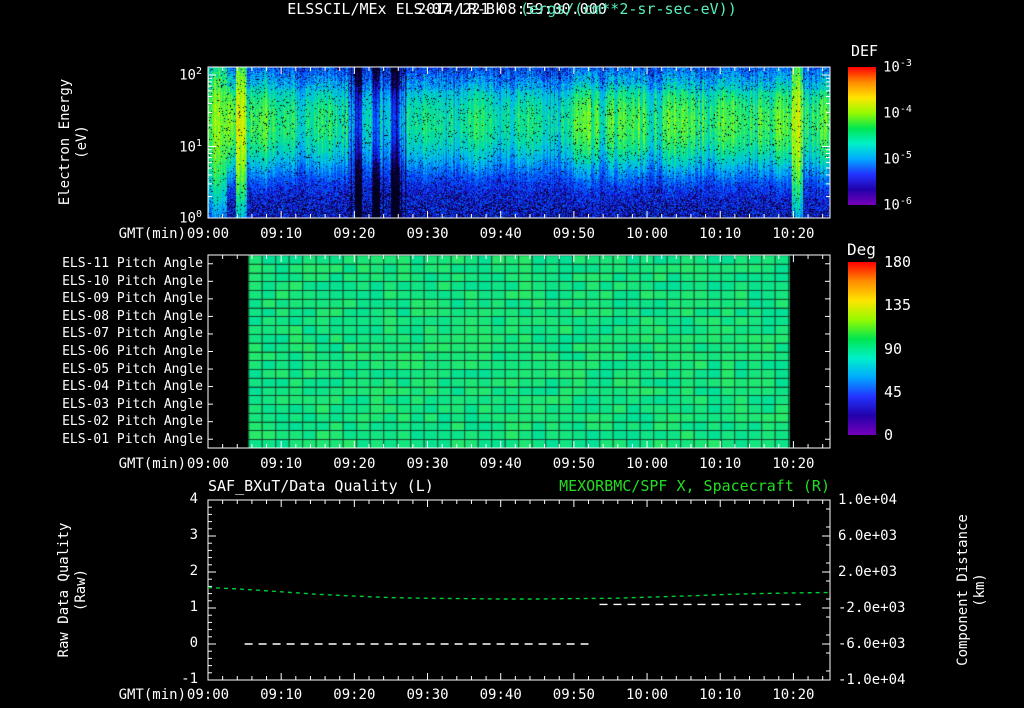 The width and height of the screenshot is (1024, 708). What do you see at coordinates (872, 644) in the screenshot?
I see `bottom-right-tick-label: -6.0e+03` at bounding box center [872, 644].